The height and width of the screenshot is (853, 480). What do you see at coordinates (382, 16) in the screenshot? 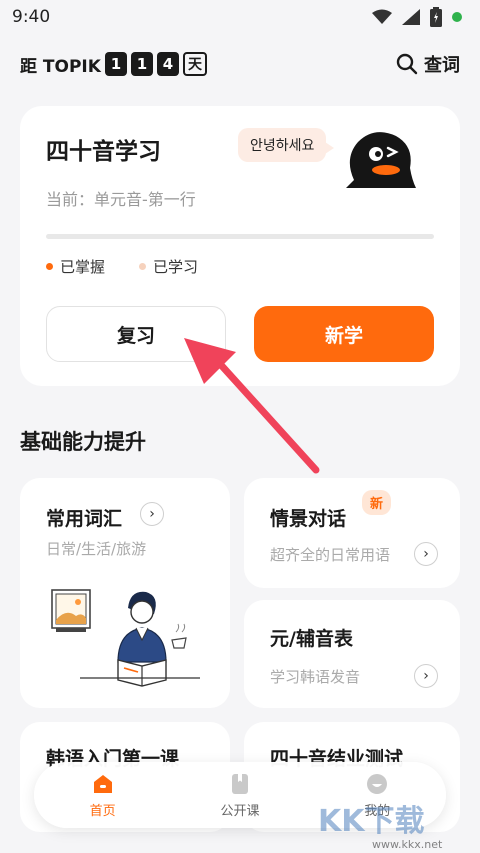
I see `wifi-icon` at bounding box center [382, 16].